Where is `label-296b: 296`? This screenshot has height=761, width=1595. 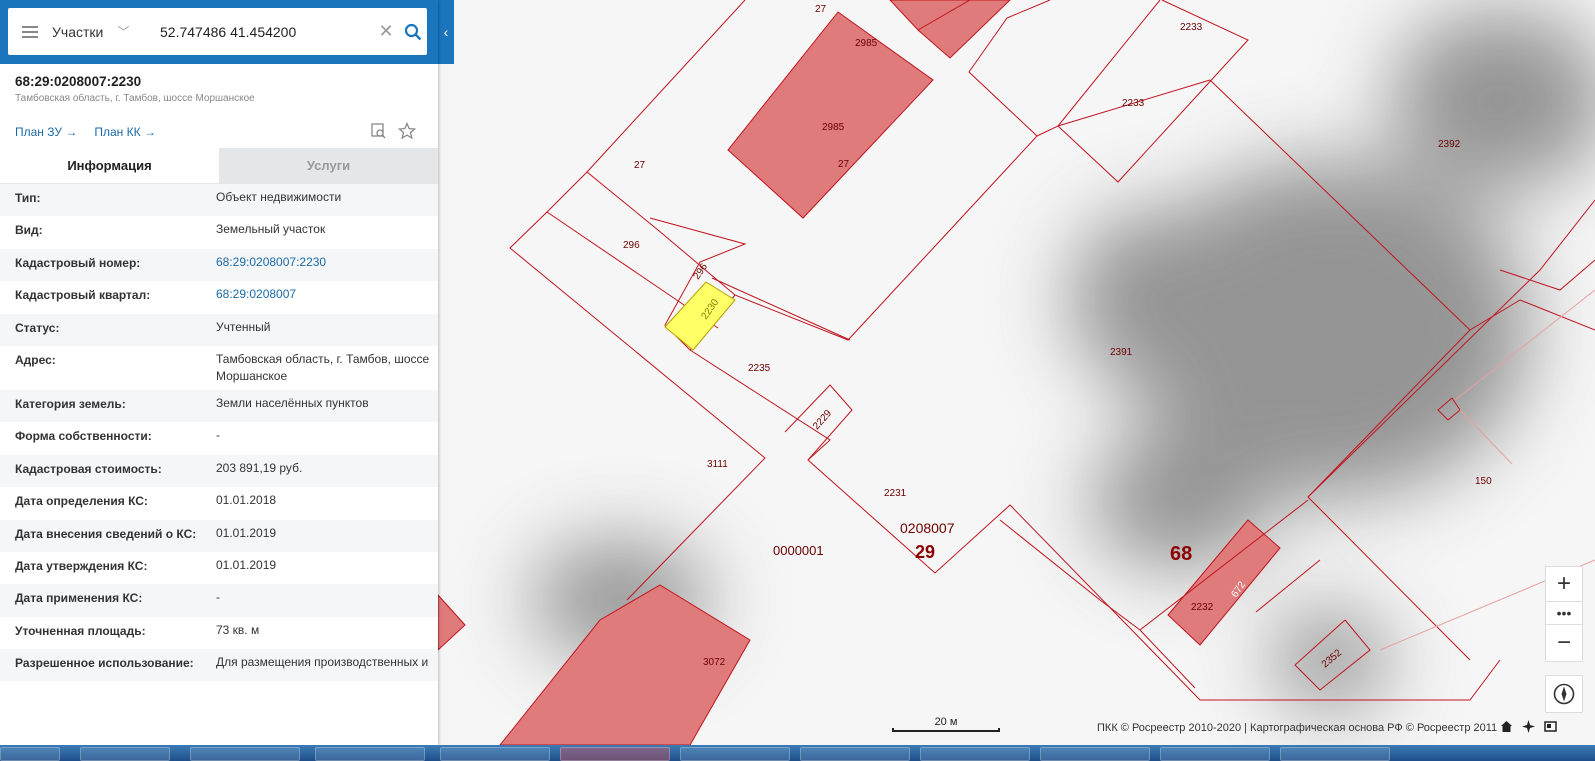 label-296b: 296 is located at coordinates (700, 271).